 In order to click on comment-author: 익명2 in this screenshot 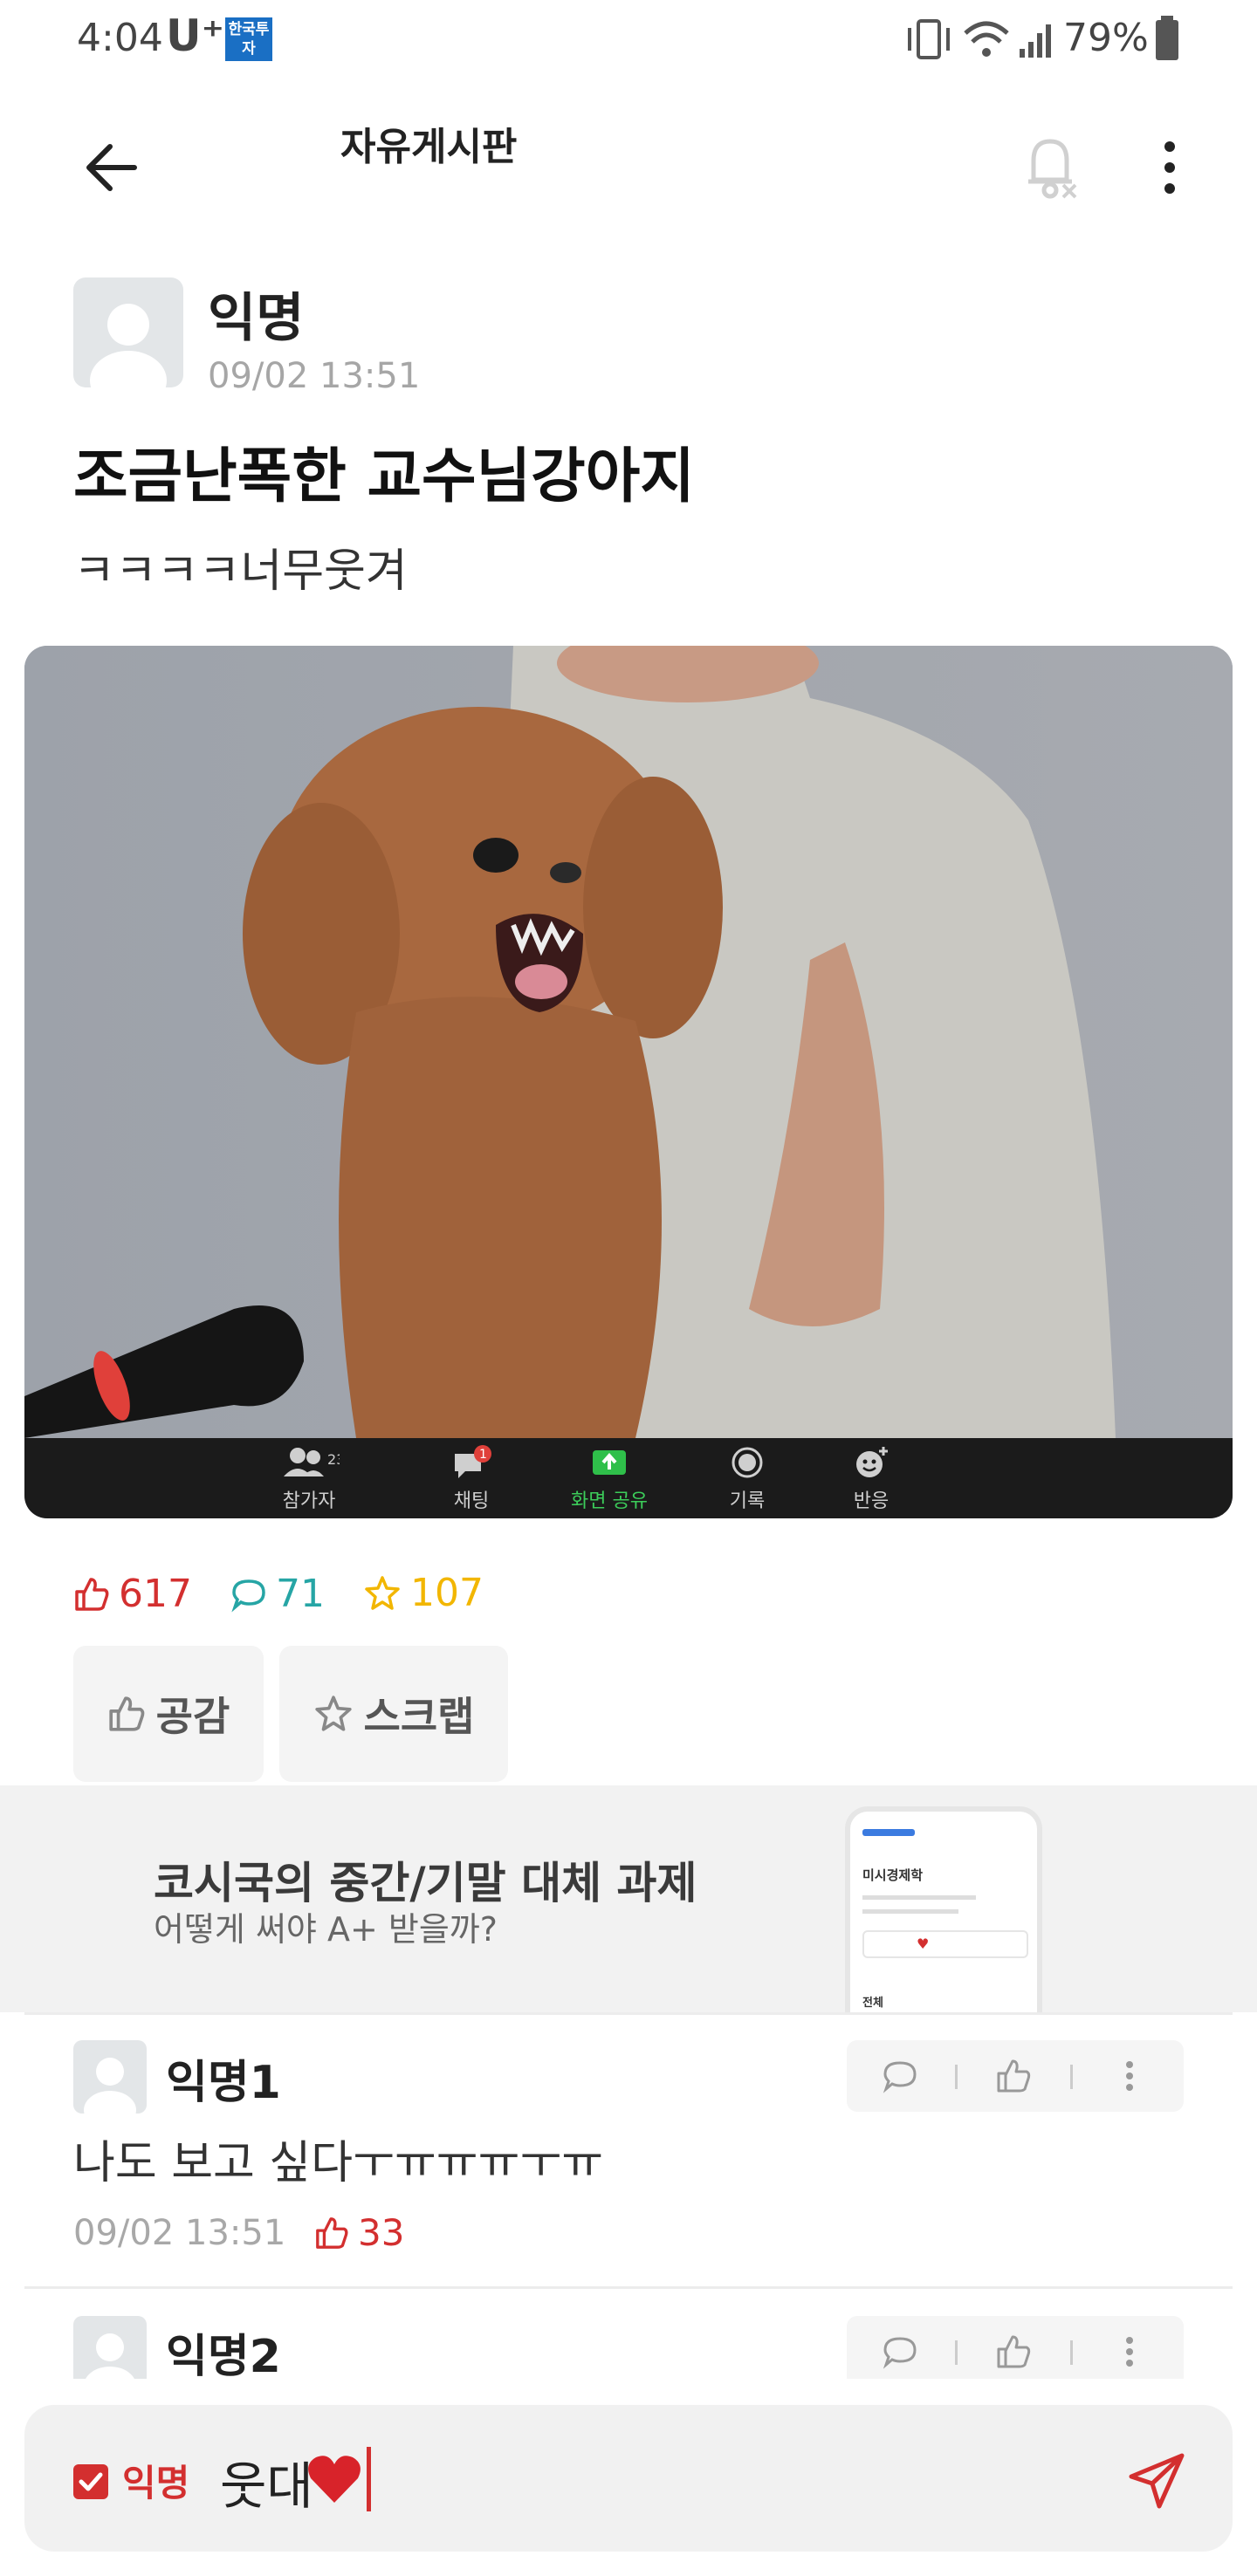, I will do `click(223, 2355)`.